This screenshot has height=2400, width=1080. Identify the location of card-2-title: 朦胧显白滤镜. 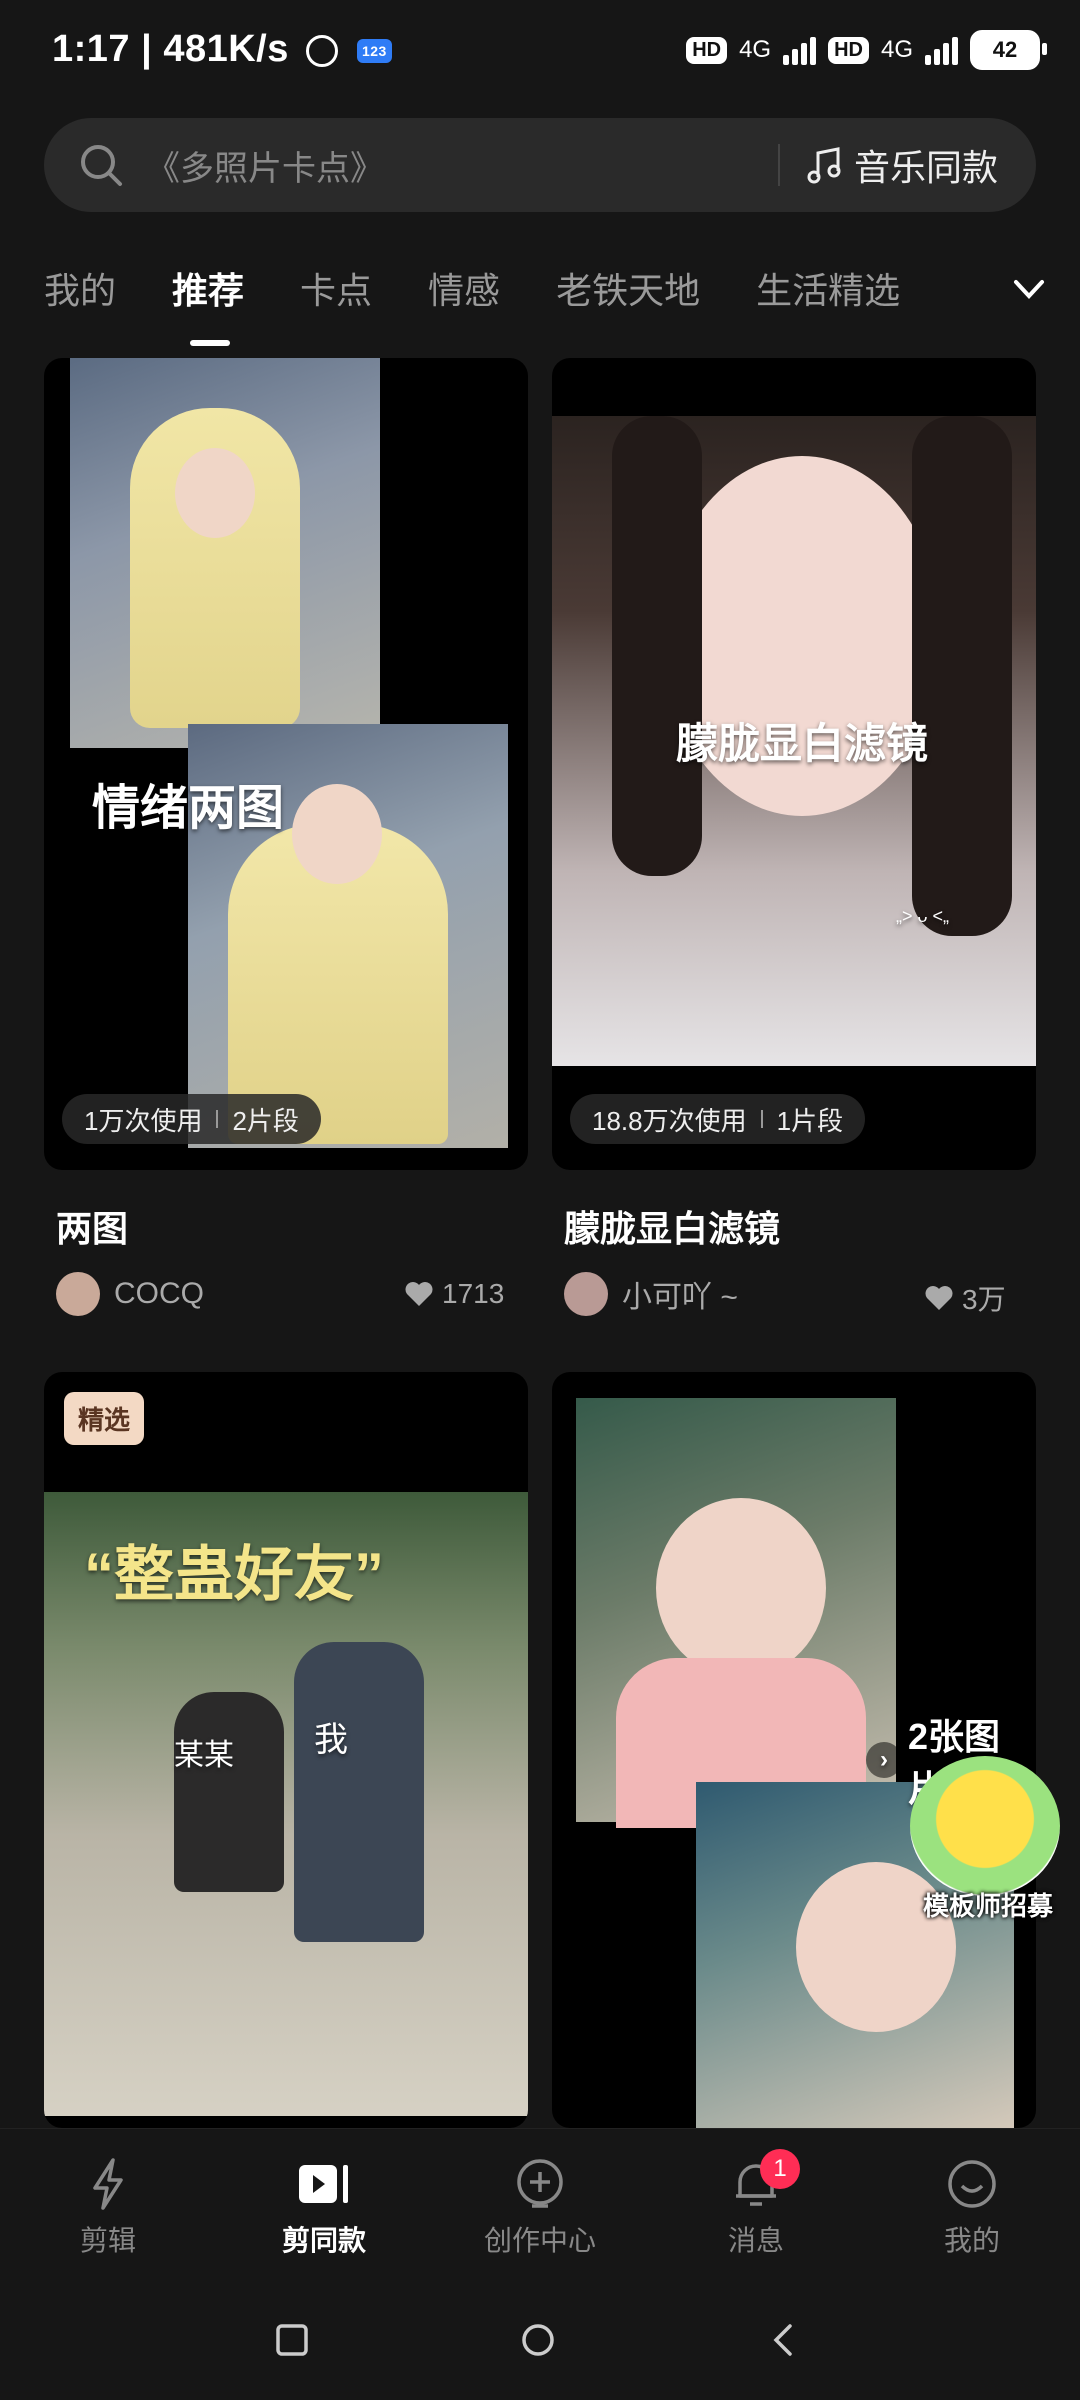
(672, 1226).